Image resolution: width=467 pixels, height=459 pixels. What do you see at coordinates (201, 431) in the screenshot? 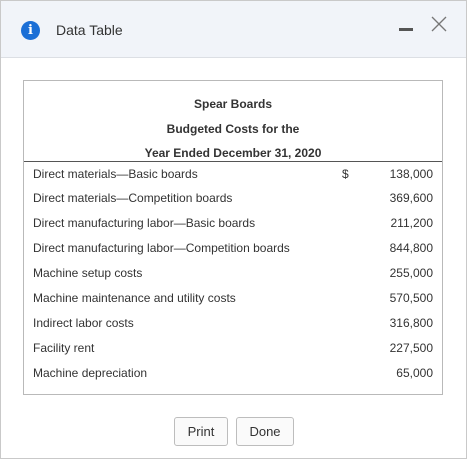
I see `print-button: Print` at bounding box center [201, 431].